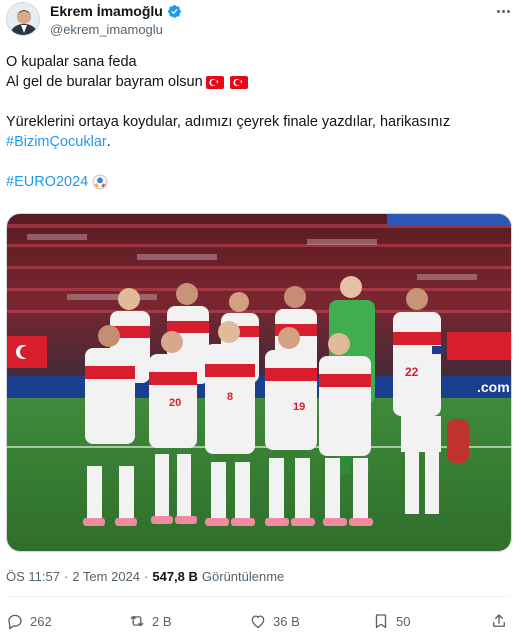 Image resolution: width=521 pixels, height=638 pixels. What do you see at coordinates (100, 182) in the screenshot?
I see `euro-ball-icon` at bounding box center [100, 182].